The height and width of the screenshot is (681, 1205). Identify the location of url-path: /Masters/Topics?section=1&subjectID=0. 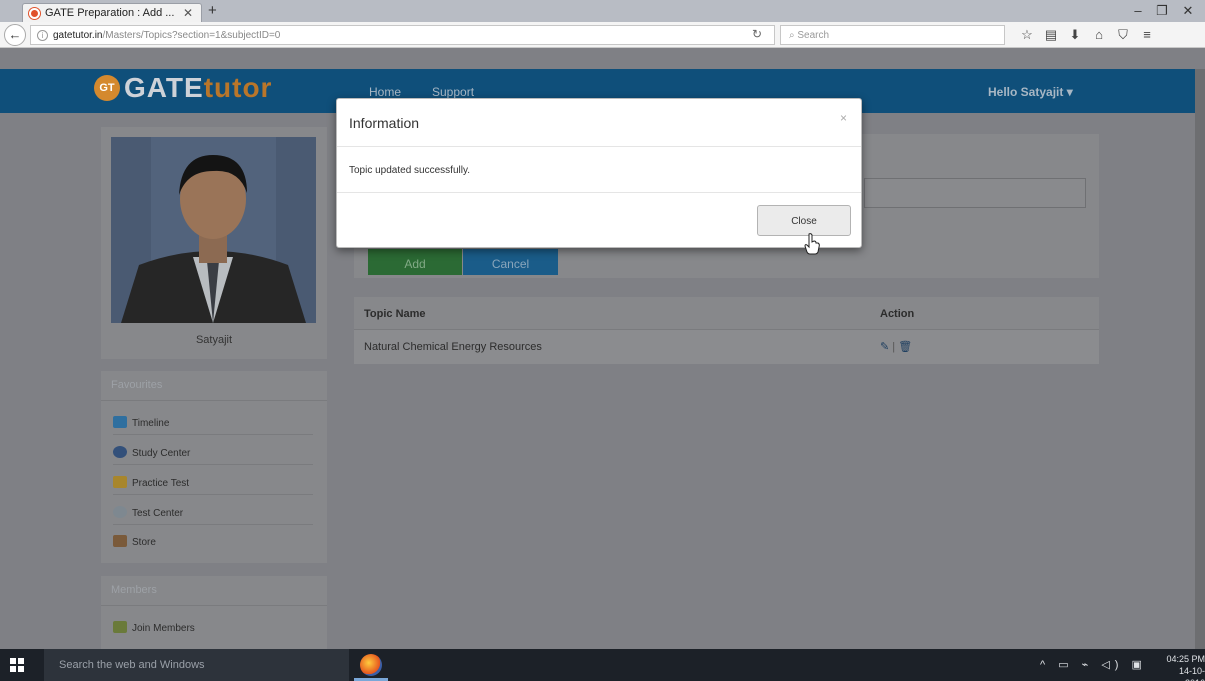
(191, 35).